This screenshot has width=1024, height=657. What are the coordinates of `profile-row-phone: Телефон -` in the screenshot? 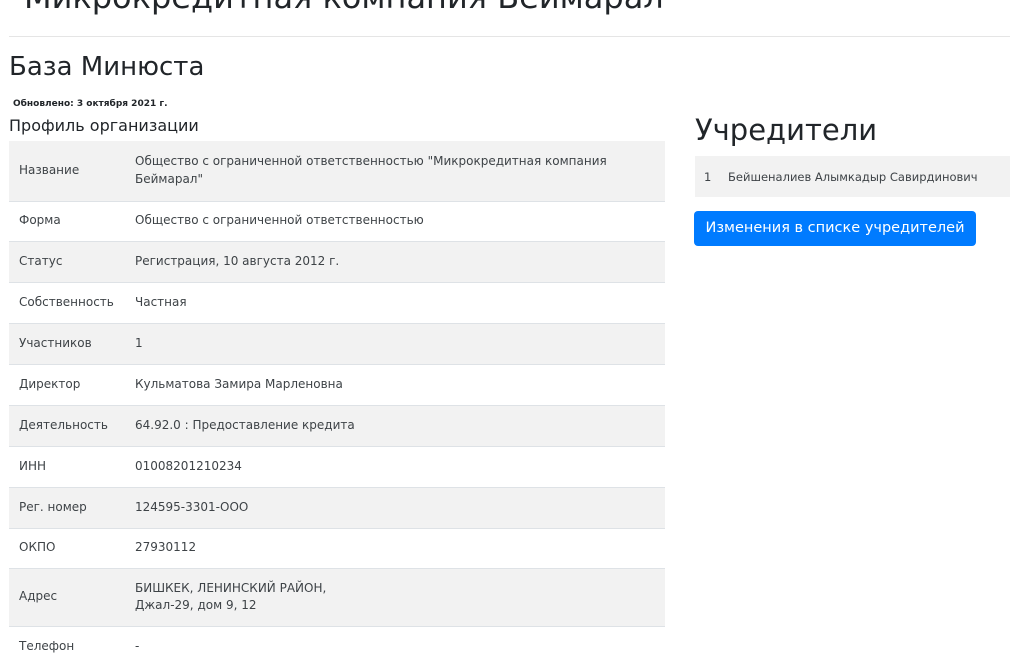 It's located at (337, 641).